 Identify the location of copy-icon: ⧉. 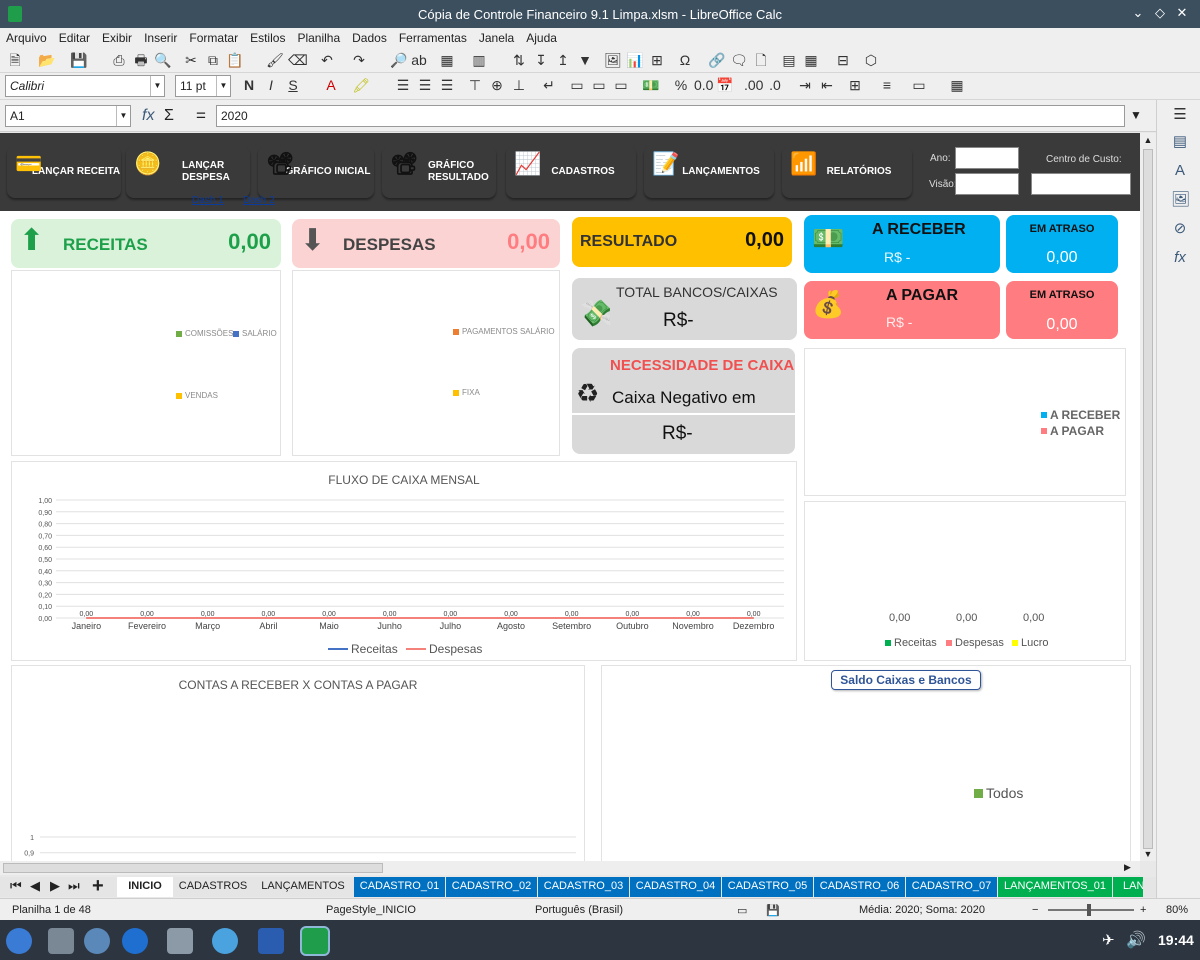
(213, 60).